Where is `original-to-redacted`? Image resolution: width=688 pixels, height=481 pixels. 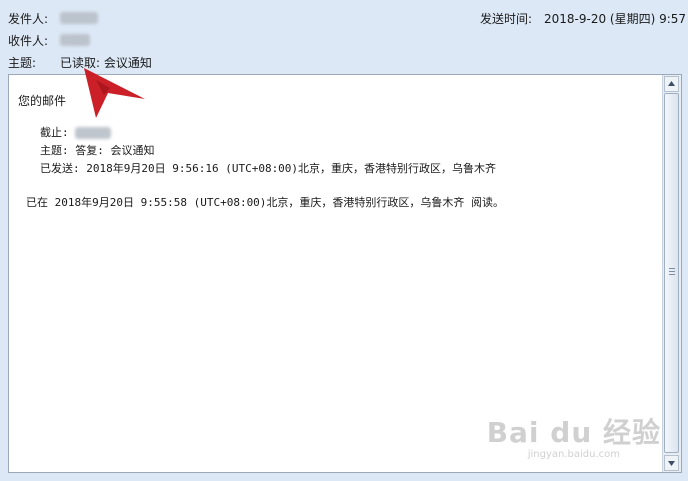
original-to-redacted is located at coordinates (93, 133).